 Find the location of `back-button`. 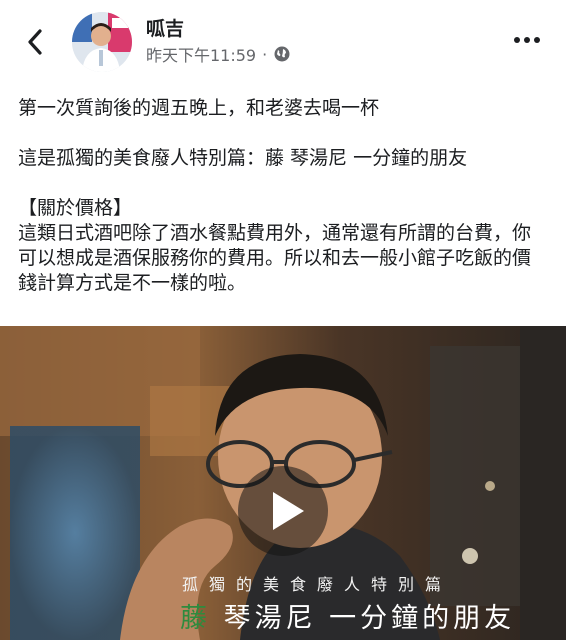

back-button is located at coordinates (36, 42).